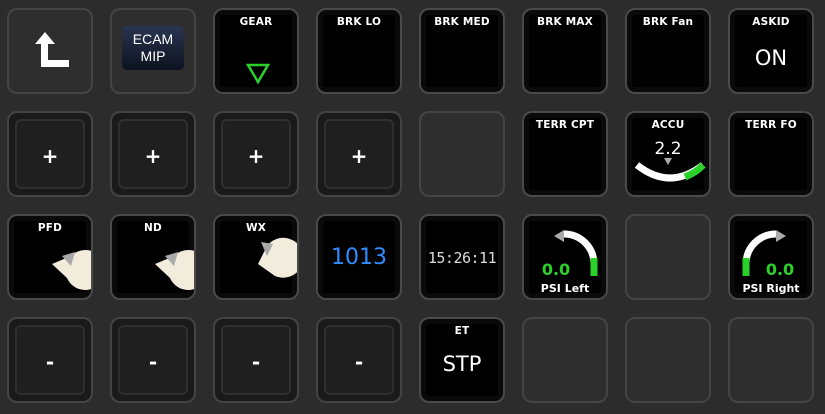  I want to click on brk-lo-label: BRK LO, so click(359, 22).